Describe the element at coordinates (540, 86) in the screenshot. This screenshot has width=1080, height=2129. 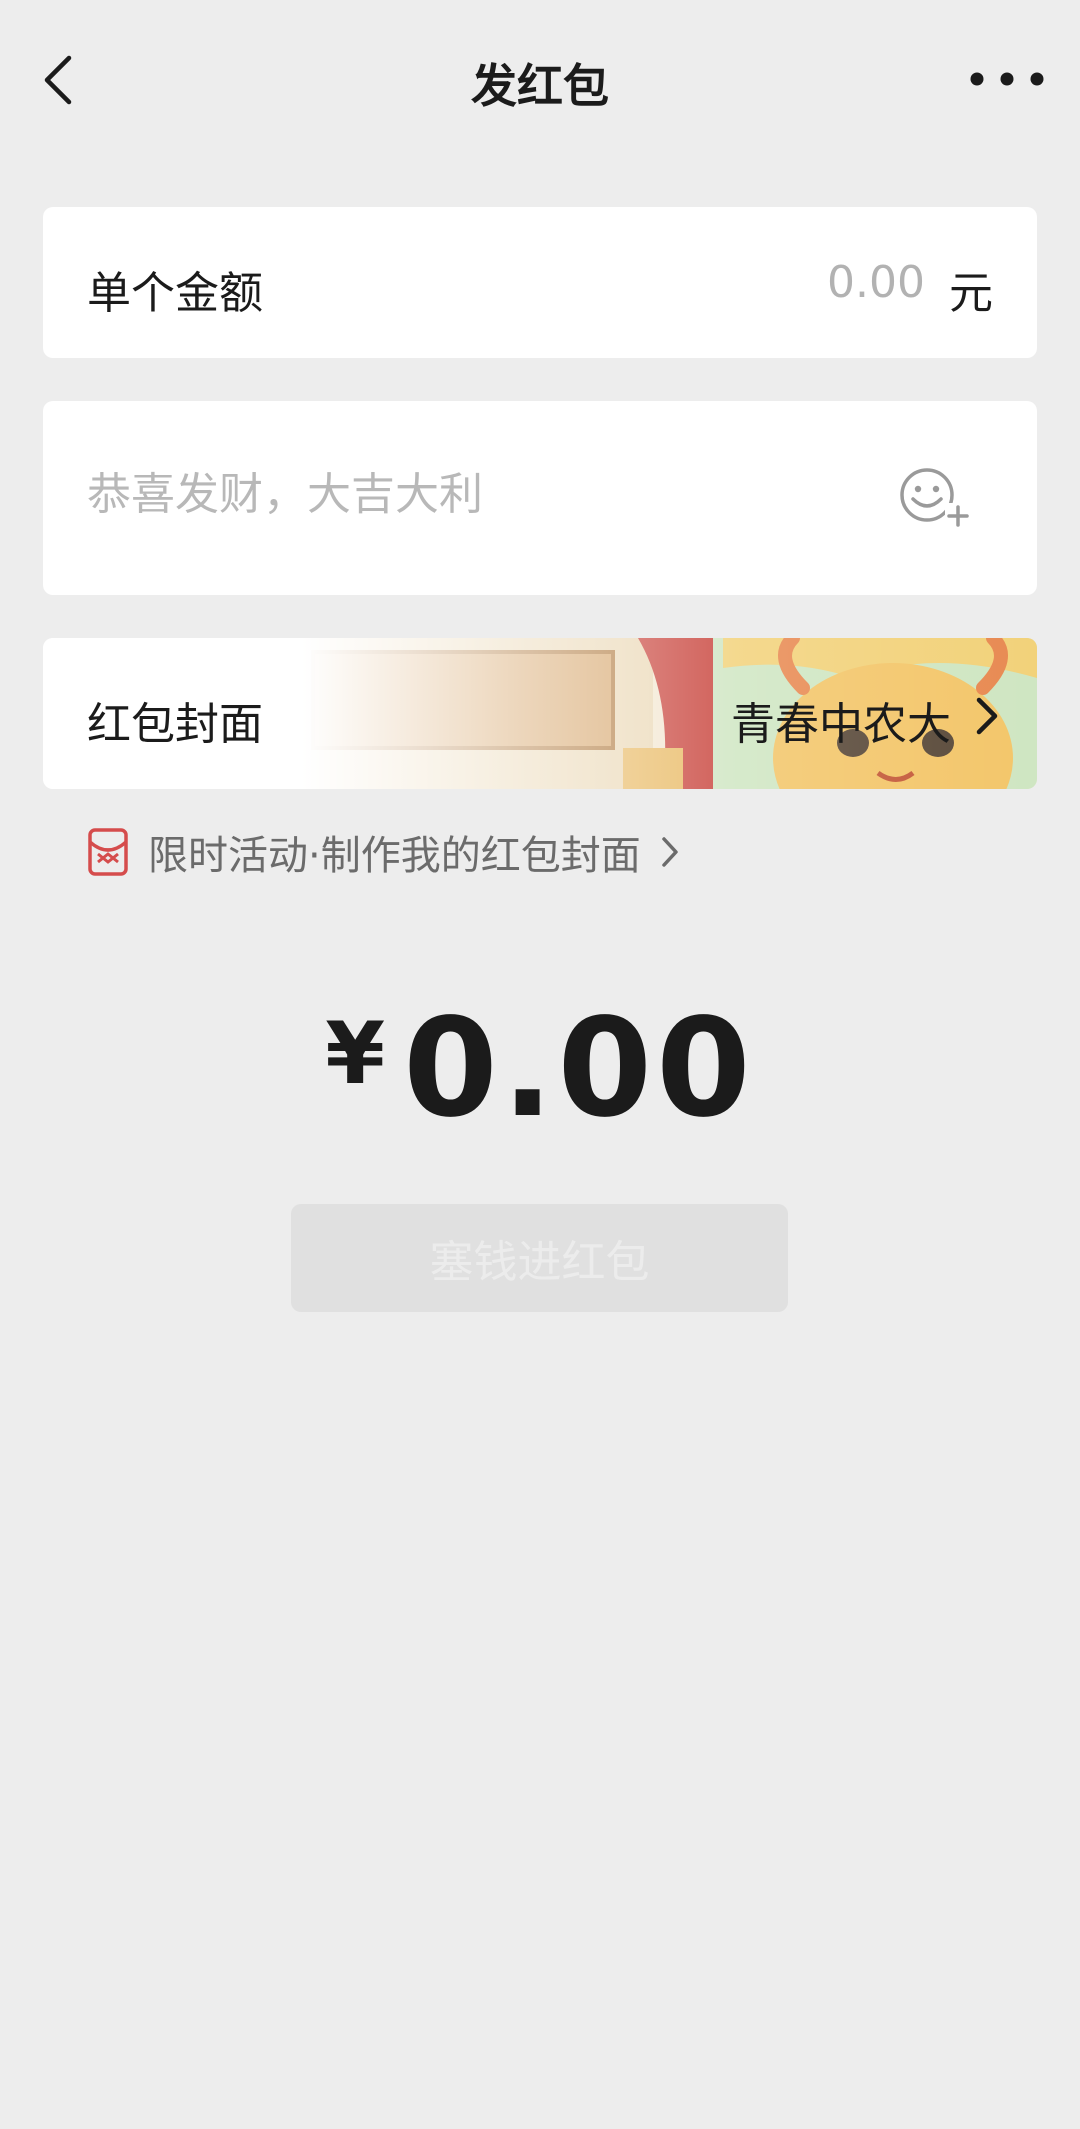
I see `page-title: 发红包` at that location.